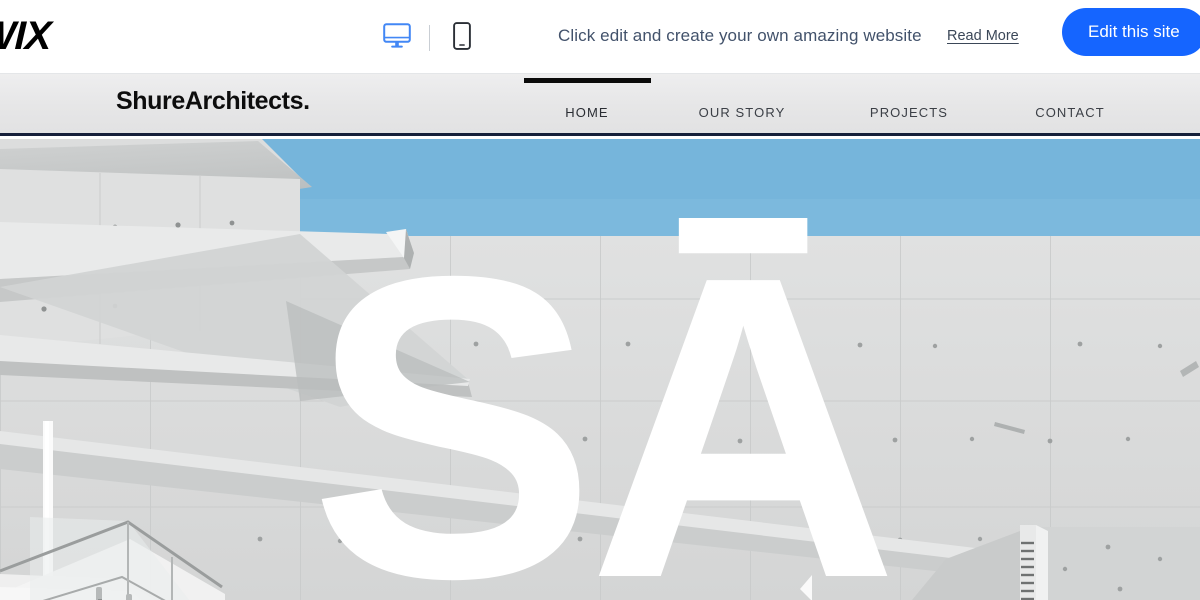  What do you see at coordinates (586, 112) in the screenshot?
I see `nav-item-home: HOME` at bounding box center [586, 112].